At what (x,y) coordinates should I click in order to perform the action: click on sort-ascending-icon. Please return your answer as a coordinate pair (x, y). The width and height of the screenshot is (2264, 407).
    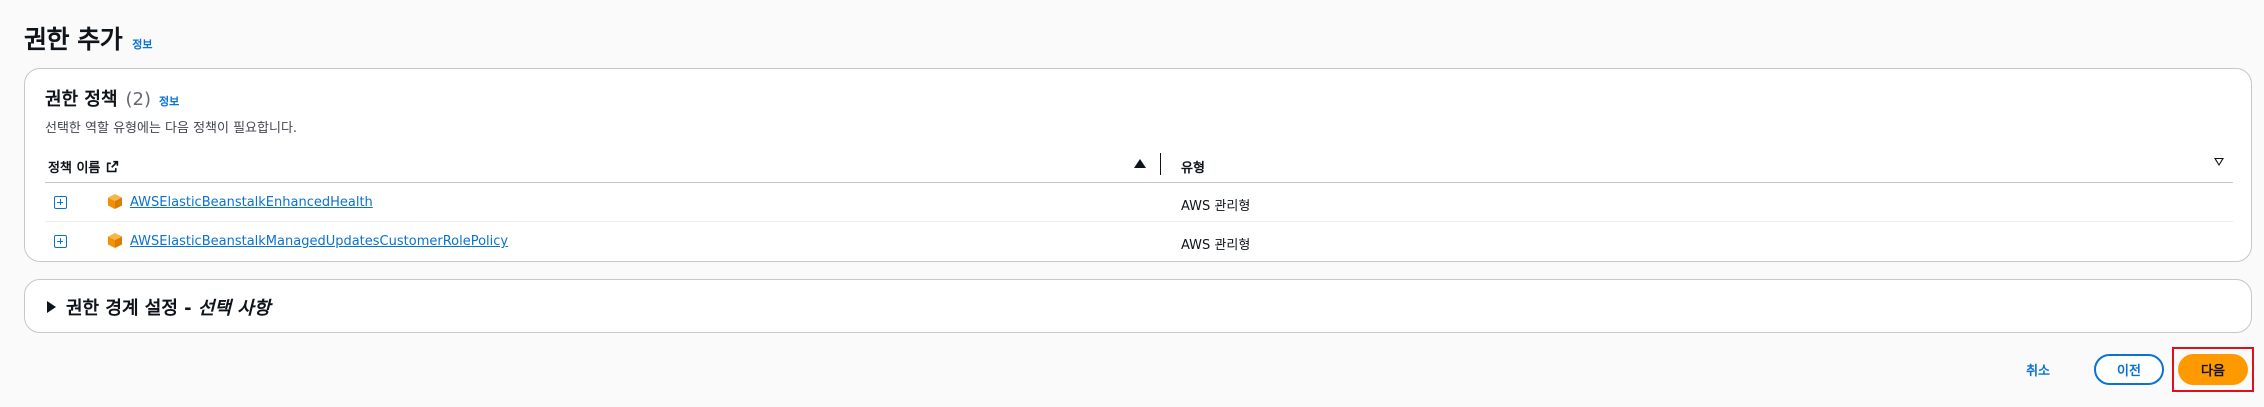
    Looking at the image, I should click on (1140, 163).